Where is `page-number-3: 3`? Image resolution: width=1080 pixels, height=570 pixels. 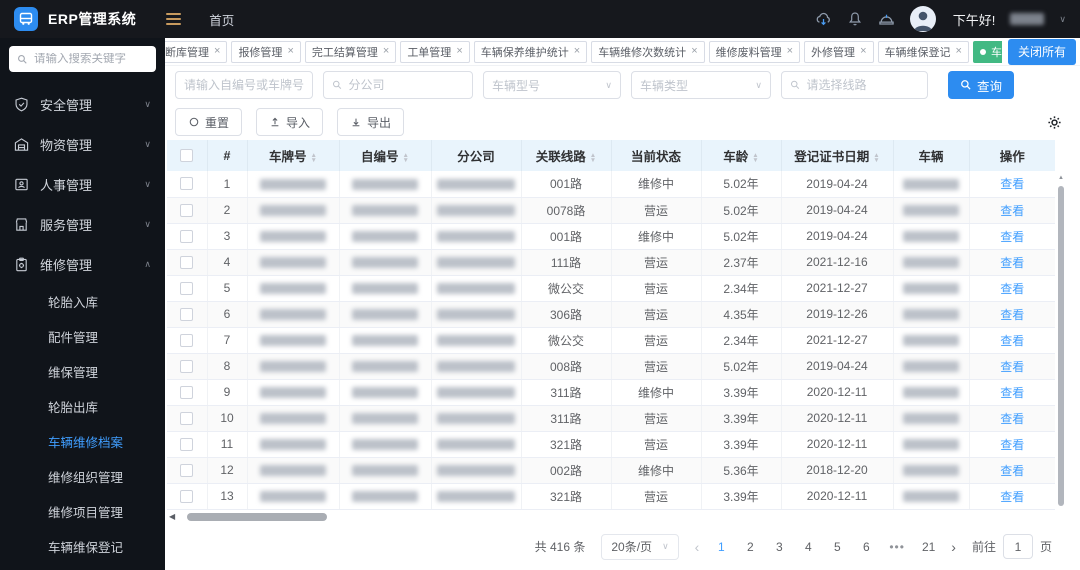 page-number-3: 3 is located at coordinates (779, 547).